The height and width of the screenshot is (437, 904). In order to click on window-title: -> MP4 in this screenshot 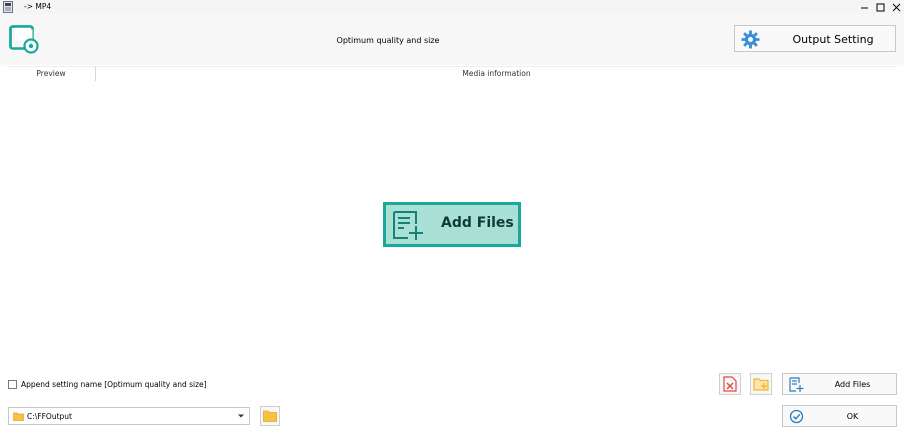, I will do `click(38, 6)`.